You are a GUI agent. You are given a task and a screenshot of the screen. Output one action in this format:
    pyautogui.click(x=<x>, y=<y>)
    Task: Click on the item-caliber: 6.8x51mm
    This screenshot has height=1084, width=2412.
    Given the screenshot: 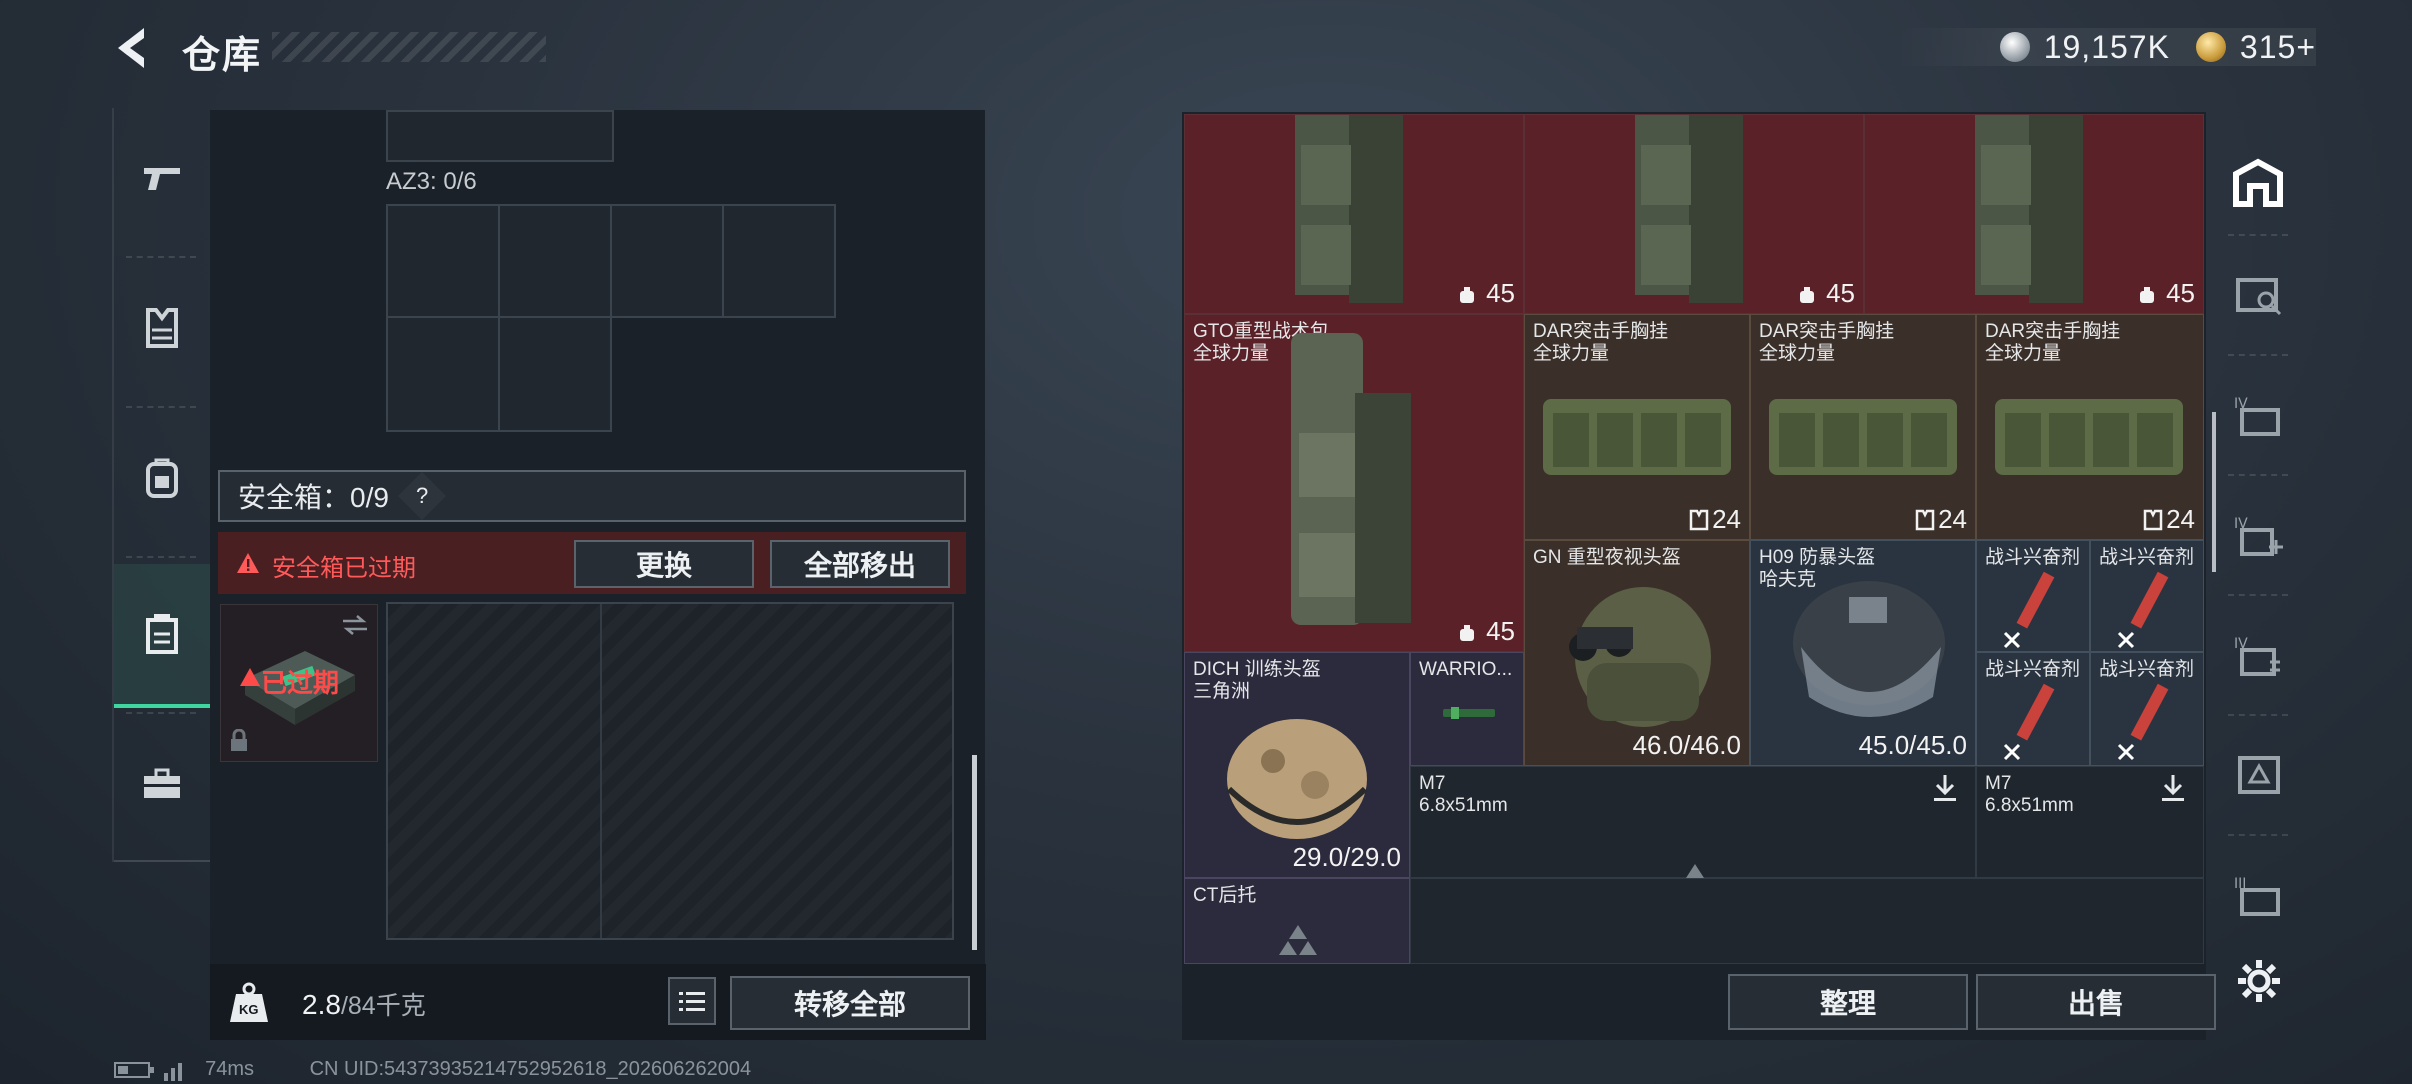 What is the action you would take?
    pyautogui.click(x=2029, y=805)
    